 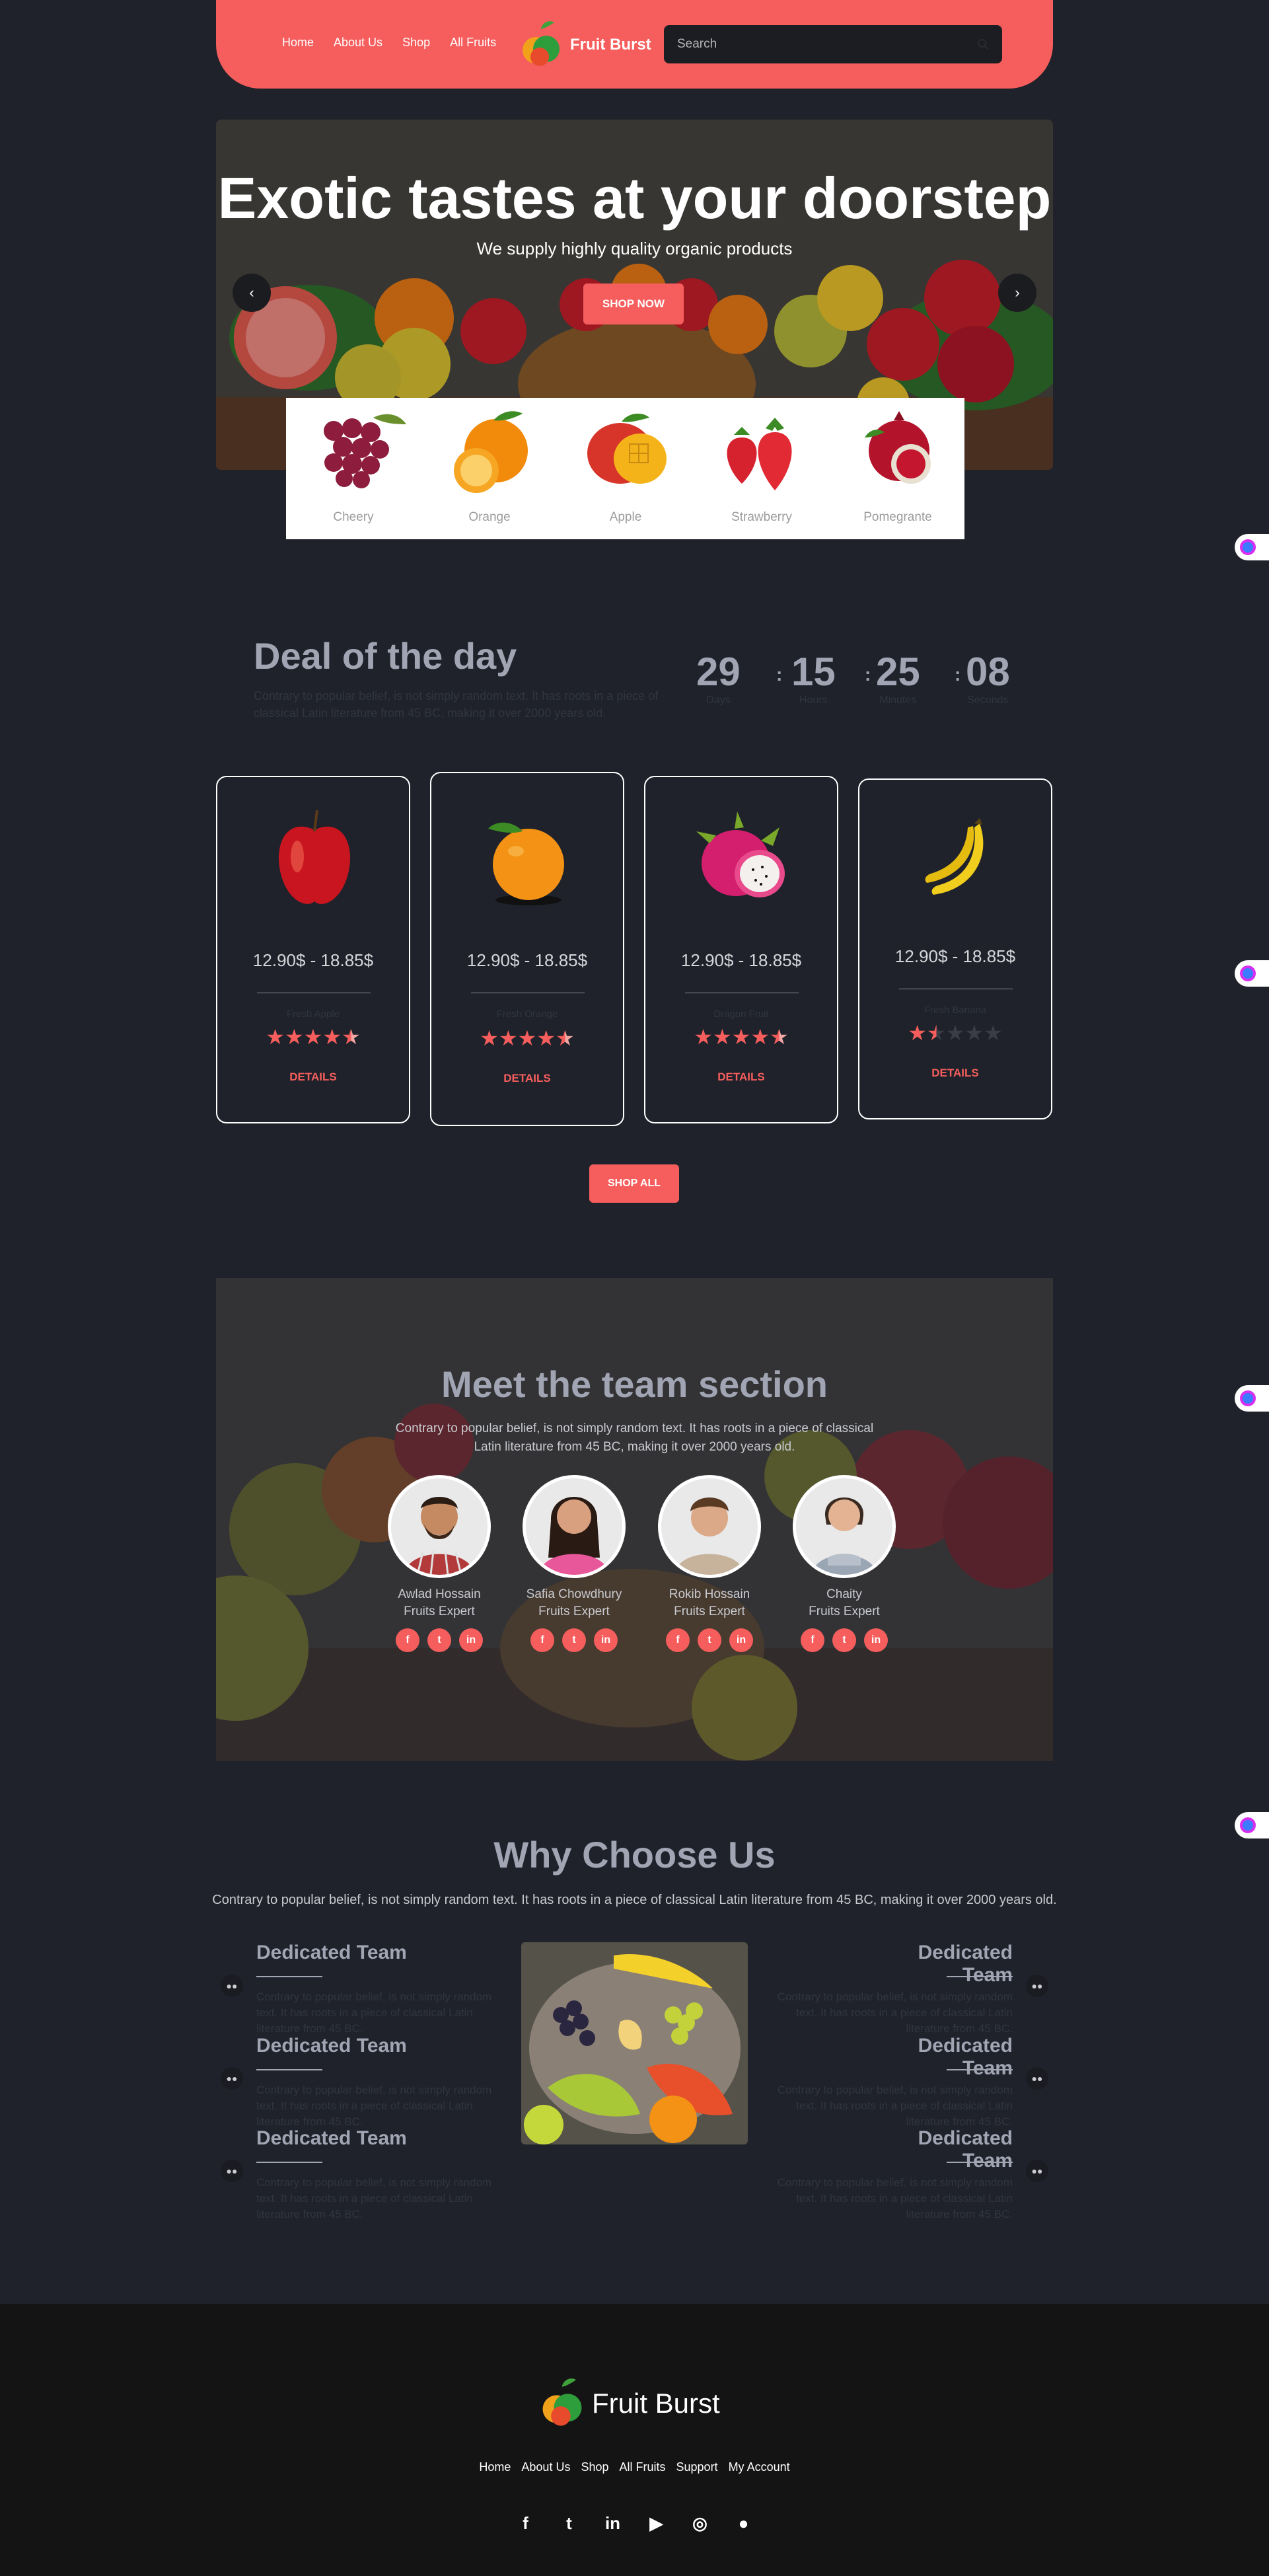 I want to click on team-member: Chaity Fruits Expert f t in, so click(x=844, y=1564).